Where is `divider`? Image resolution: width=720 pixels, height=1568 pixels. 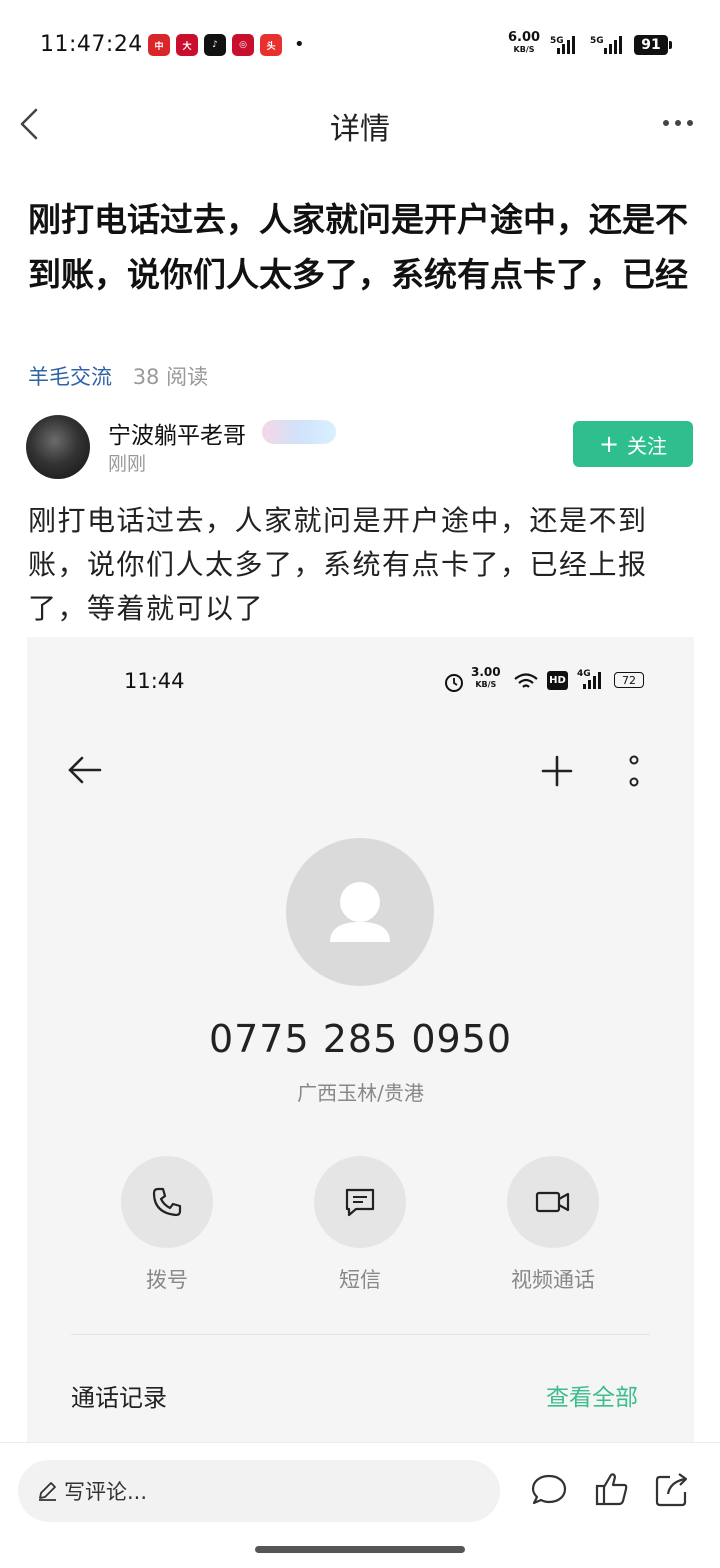
divider is located at coordinates (360, 1334).